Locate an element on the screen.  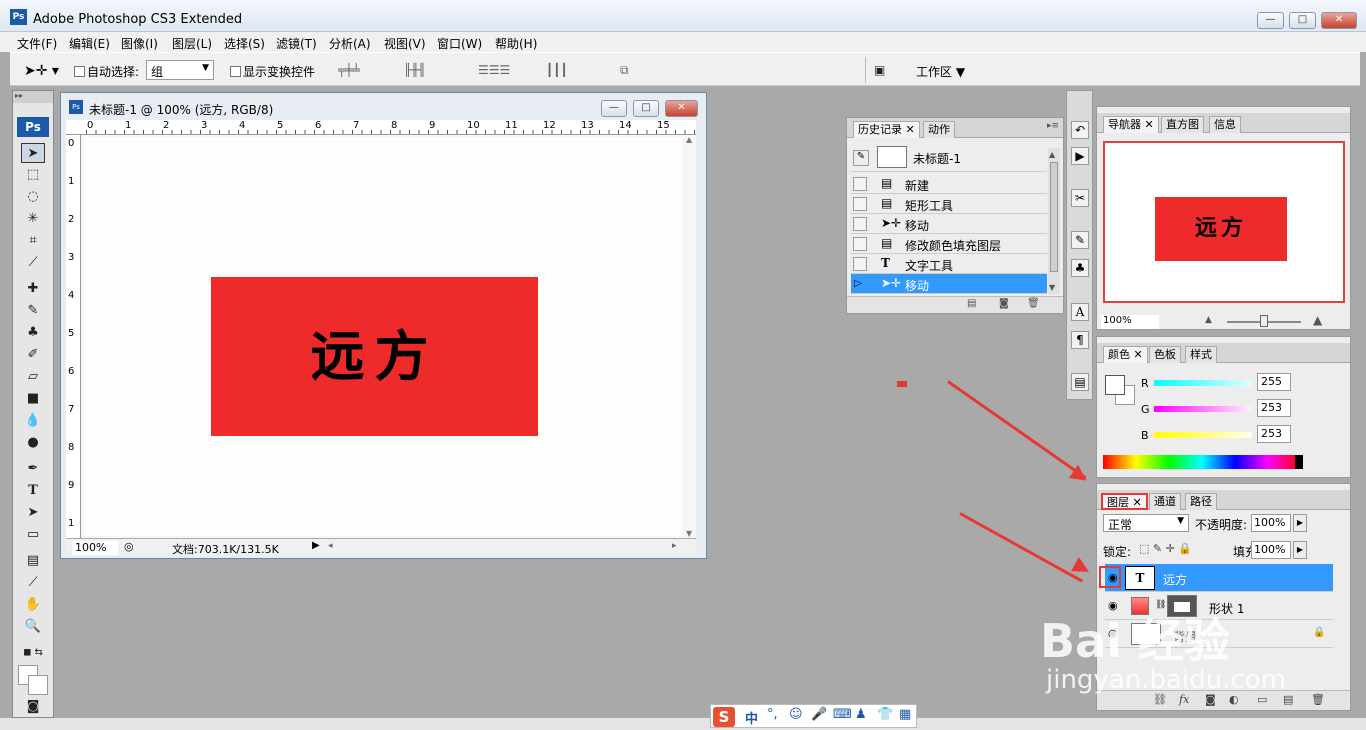
navigator-preview: 远方 is located at coordinates (1224, 222).